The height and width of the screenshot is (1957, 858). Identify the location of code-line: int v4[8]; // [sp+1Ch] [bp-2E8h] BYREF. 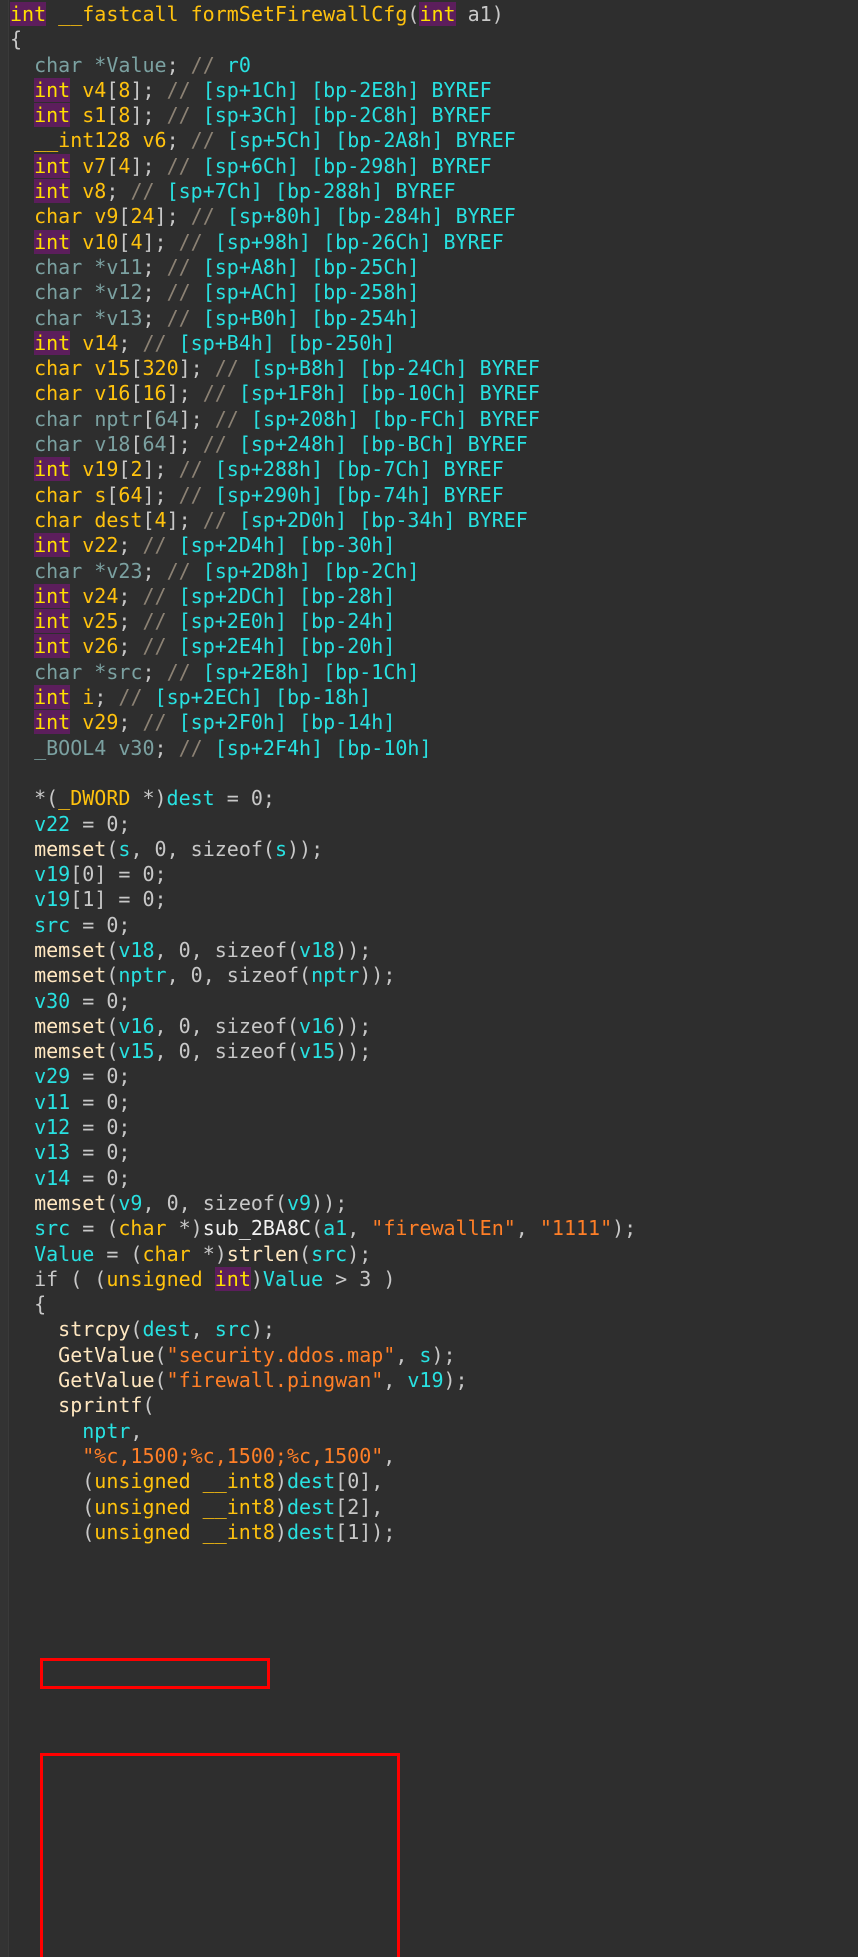
(429, 90).